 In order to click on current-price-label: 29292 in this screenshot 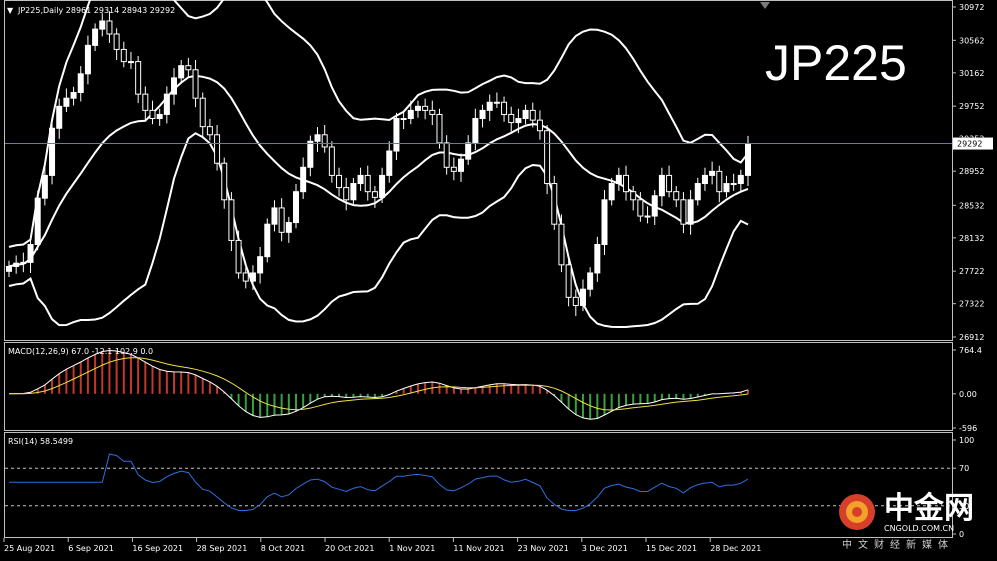, I will do `click(969, 144)`.